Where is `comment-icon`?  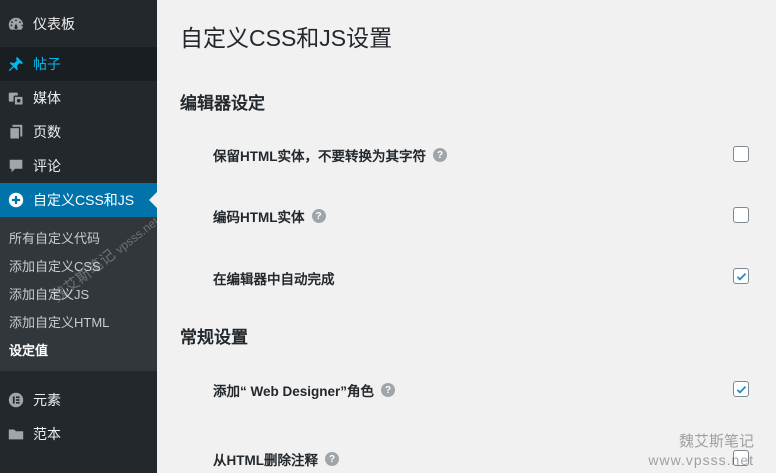 comment-icon is located at coordinates (16, 166).